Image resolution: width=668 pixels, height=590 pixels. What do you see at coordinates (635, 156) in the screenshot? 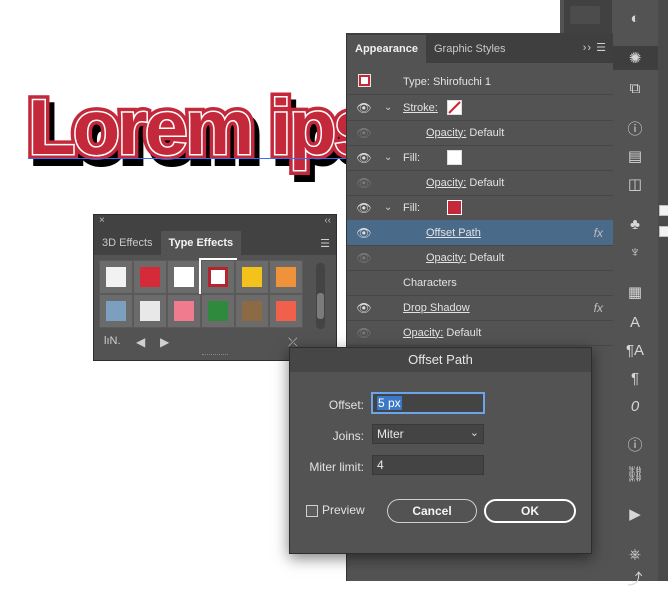
I see `align-icon: ▤` at bounding box center [635, 156].